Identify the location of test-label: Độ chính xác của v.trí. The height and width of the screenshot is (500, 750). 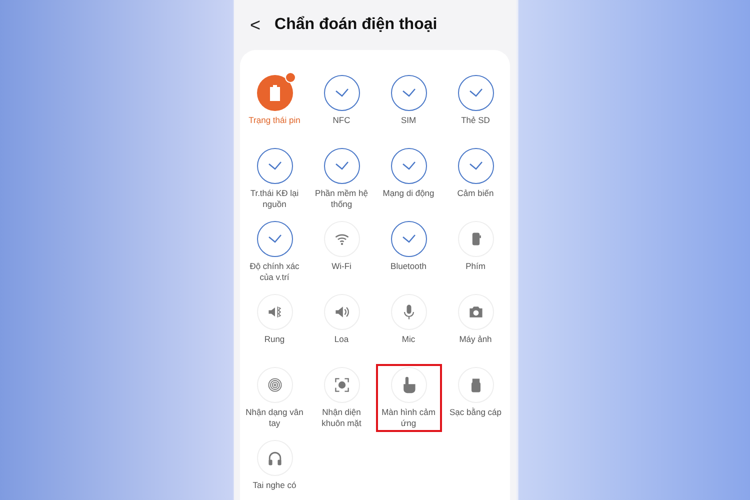
(274, 272).